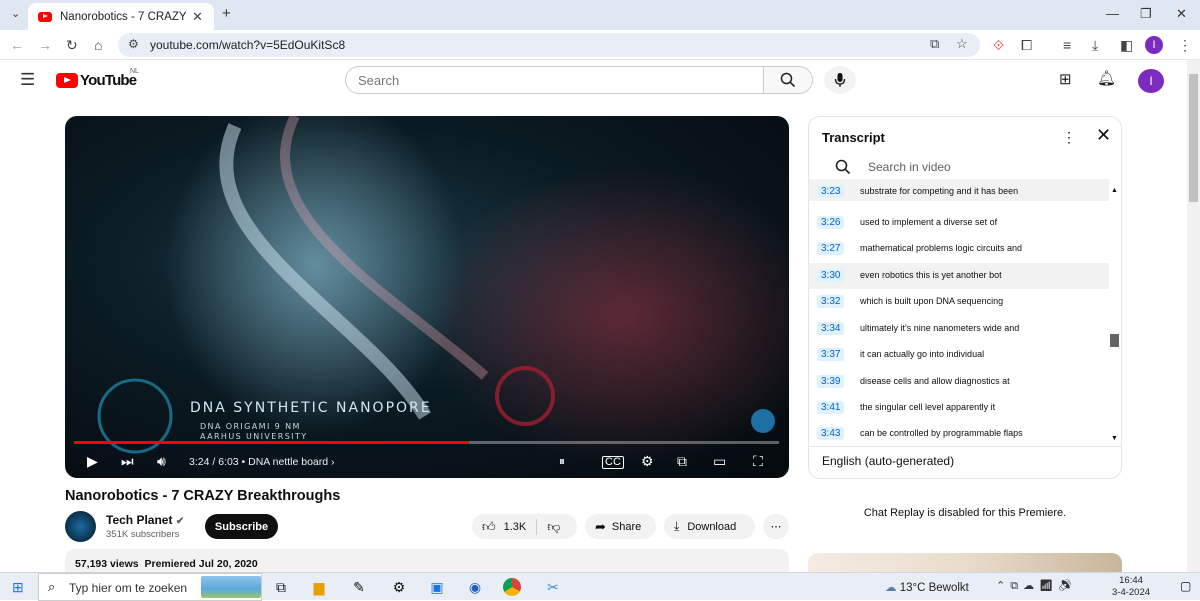  I want to click on browser-profile-avatar: I, so click(1154, 45).